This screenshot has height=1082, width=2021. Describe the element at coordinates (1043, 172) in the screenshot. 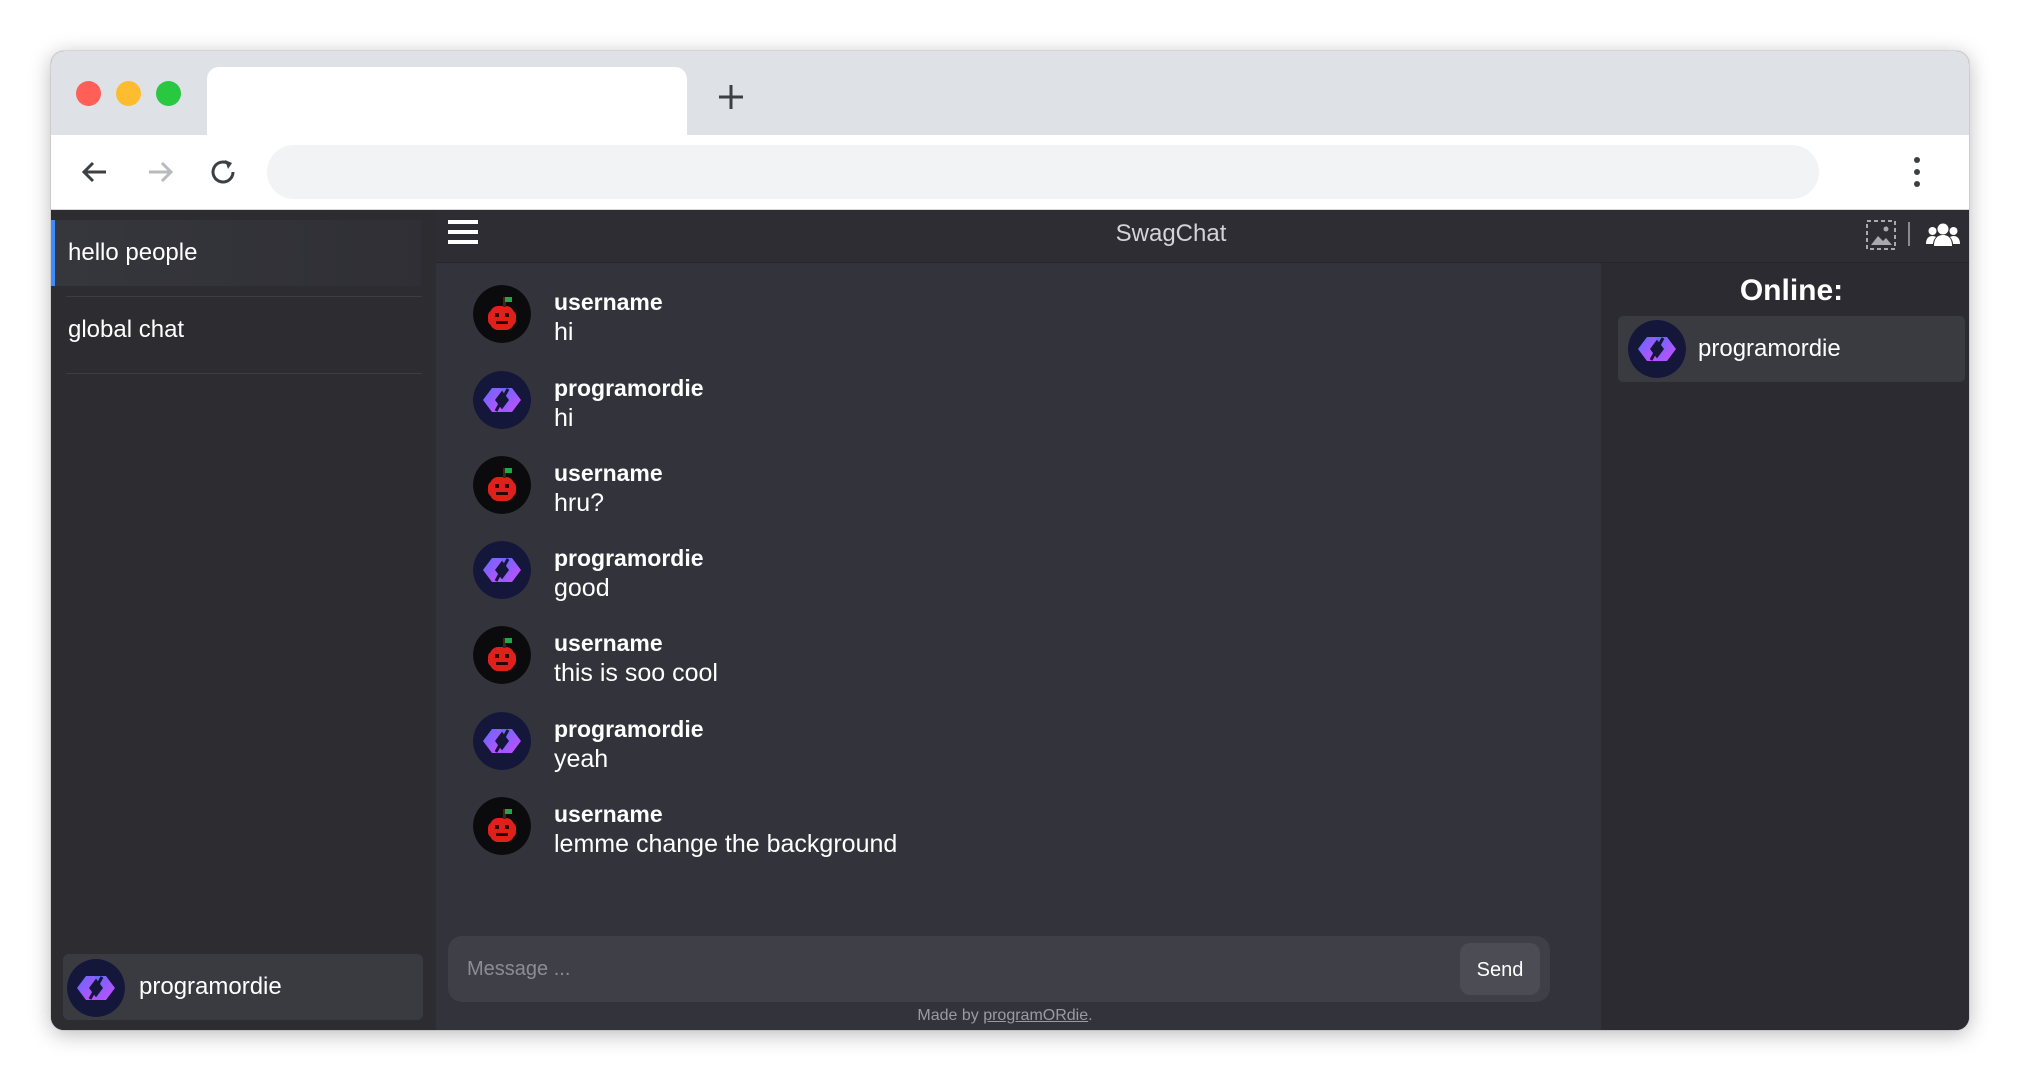

I see `address-bar` at that location.